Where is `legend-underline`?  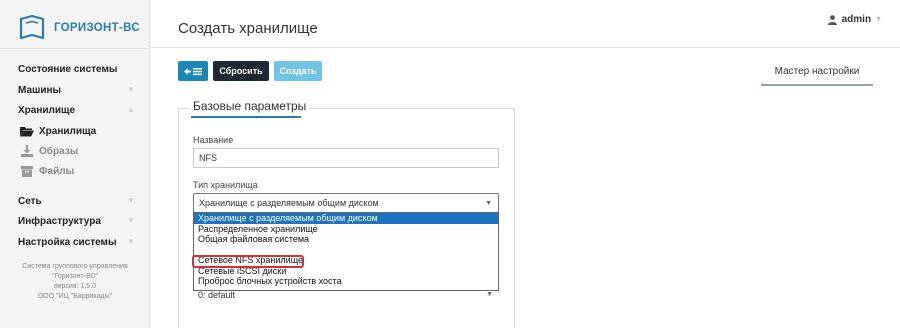 legend-underline is located at coordinates (246, 117).